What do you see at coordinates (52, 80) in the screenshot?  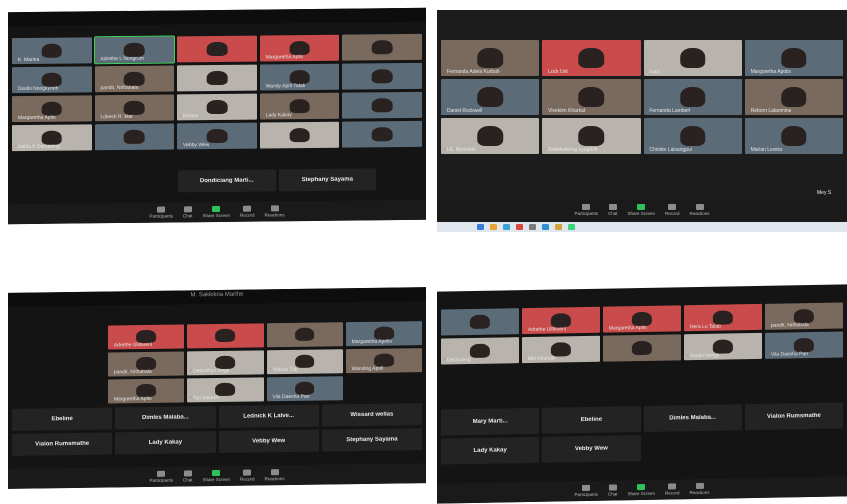 I see `participant-video-tile: ∕ Dioditi Nongkynrih` at bounding box center [52, 80].